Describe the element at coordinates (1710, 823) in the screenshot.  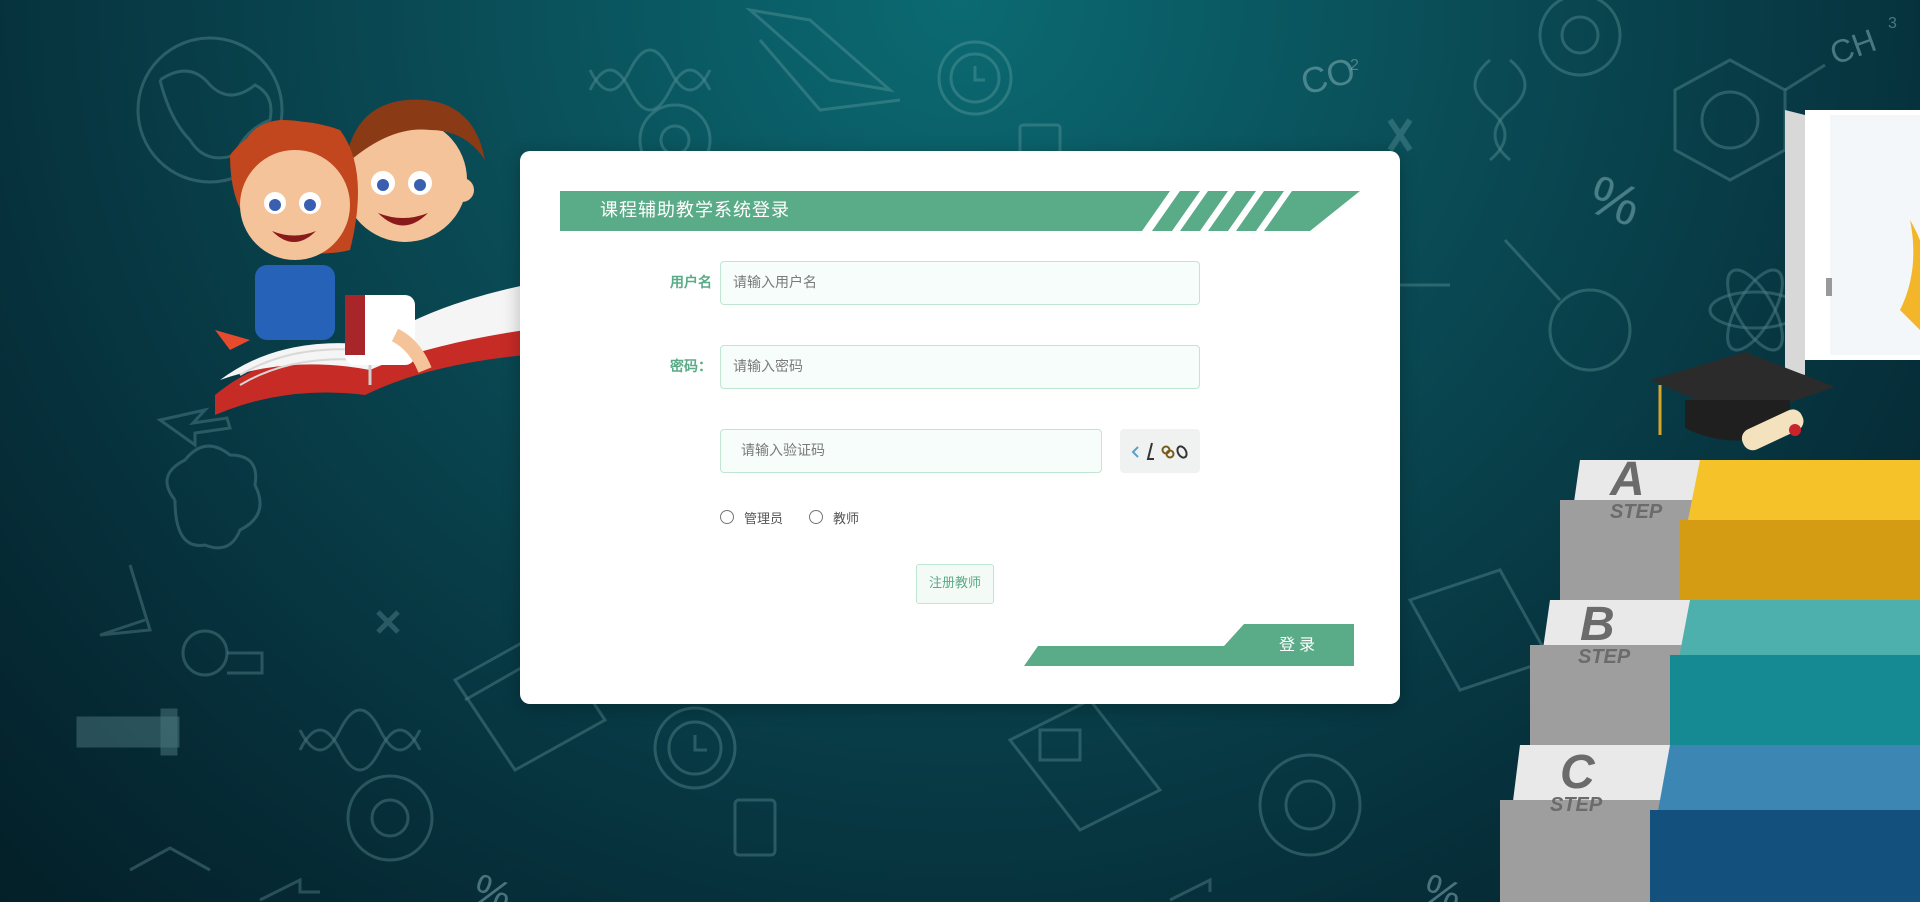
I see `step-c: C STEP` at that location.